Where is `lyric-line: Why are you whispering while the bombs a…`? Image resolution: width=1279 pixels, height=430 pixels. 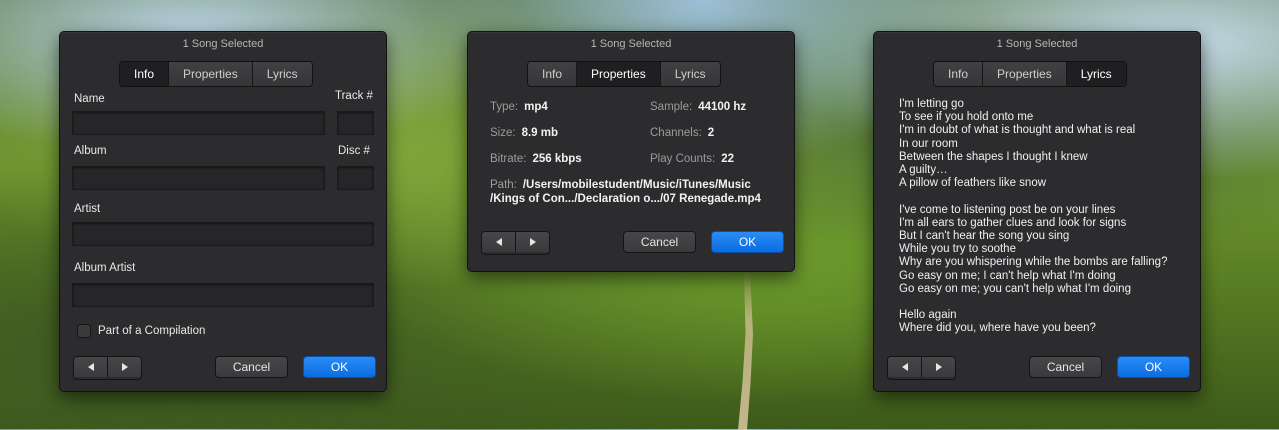 lyric-line: Why are you whispering while the bombs a… is located at coordinates (1033, 262).